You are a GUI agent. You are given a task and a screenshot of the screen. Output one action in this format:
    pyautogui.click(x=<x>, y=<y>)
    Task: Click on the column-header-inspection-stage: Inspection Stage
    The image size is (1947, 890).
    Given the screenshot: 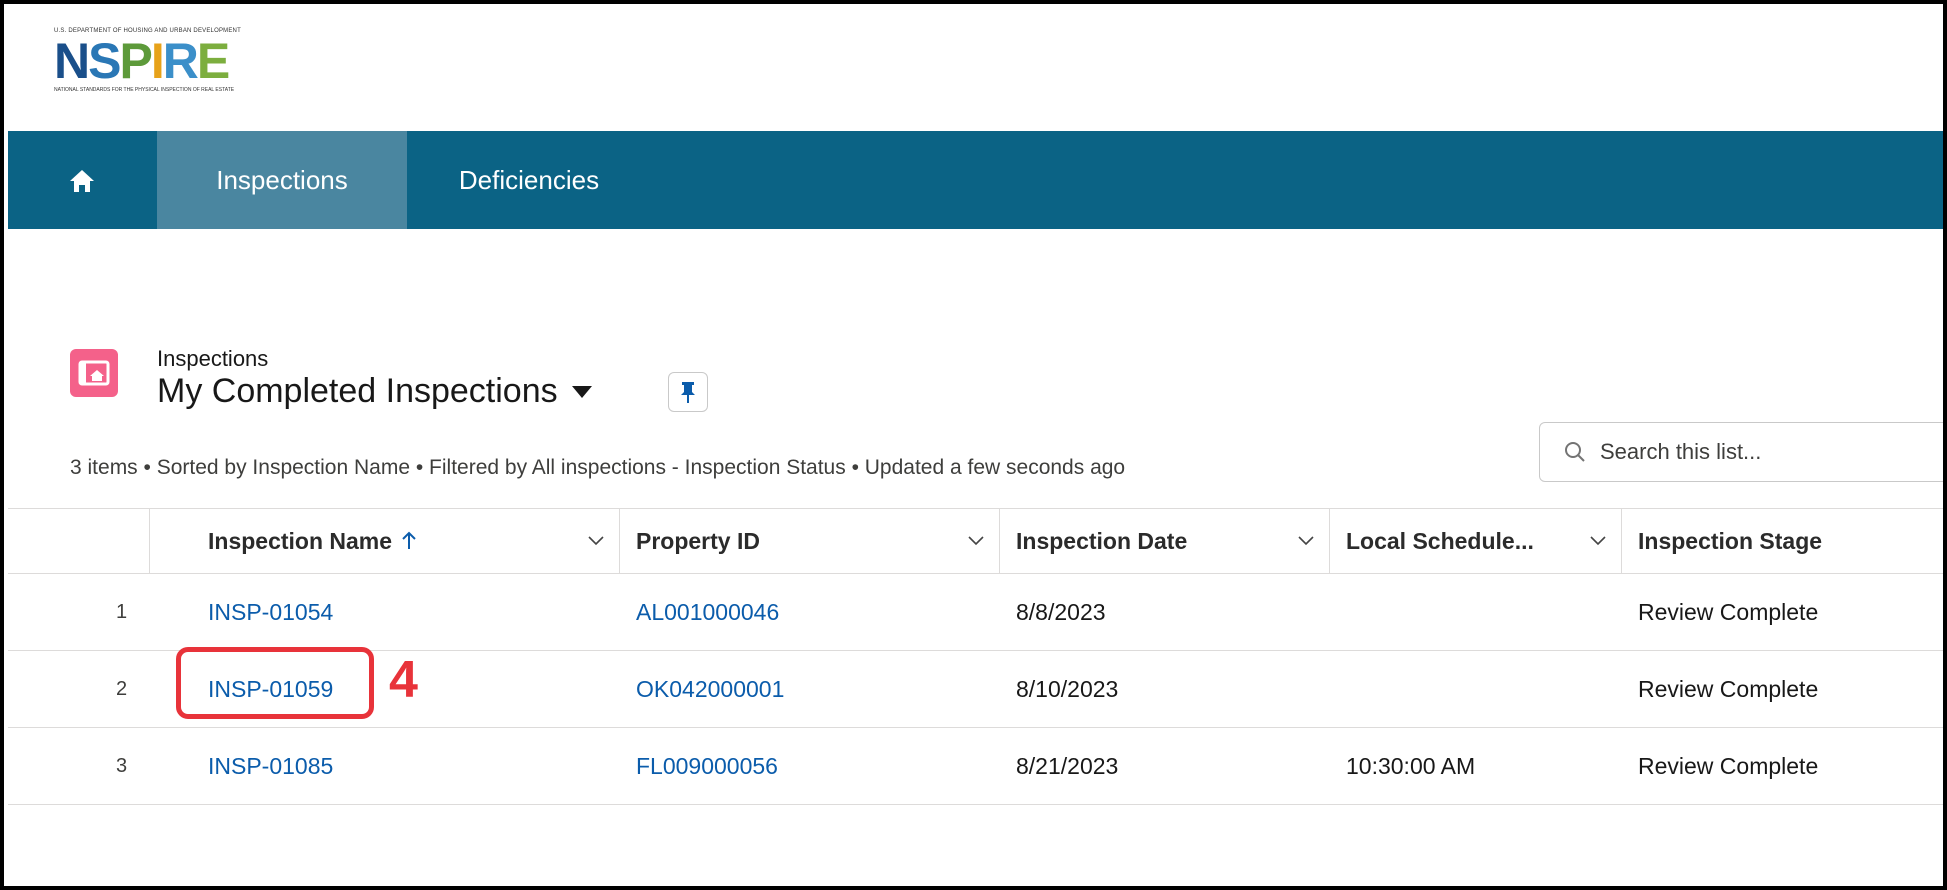 What is the action you would take?
    pyautogui.click(x=1782, y=541)
    